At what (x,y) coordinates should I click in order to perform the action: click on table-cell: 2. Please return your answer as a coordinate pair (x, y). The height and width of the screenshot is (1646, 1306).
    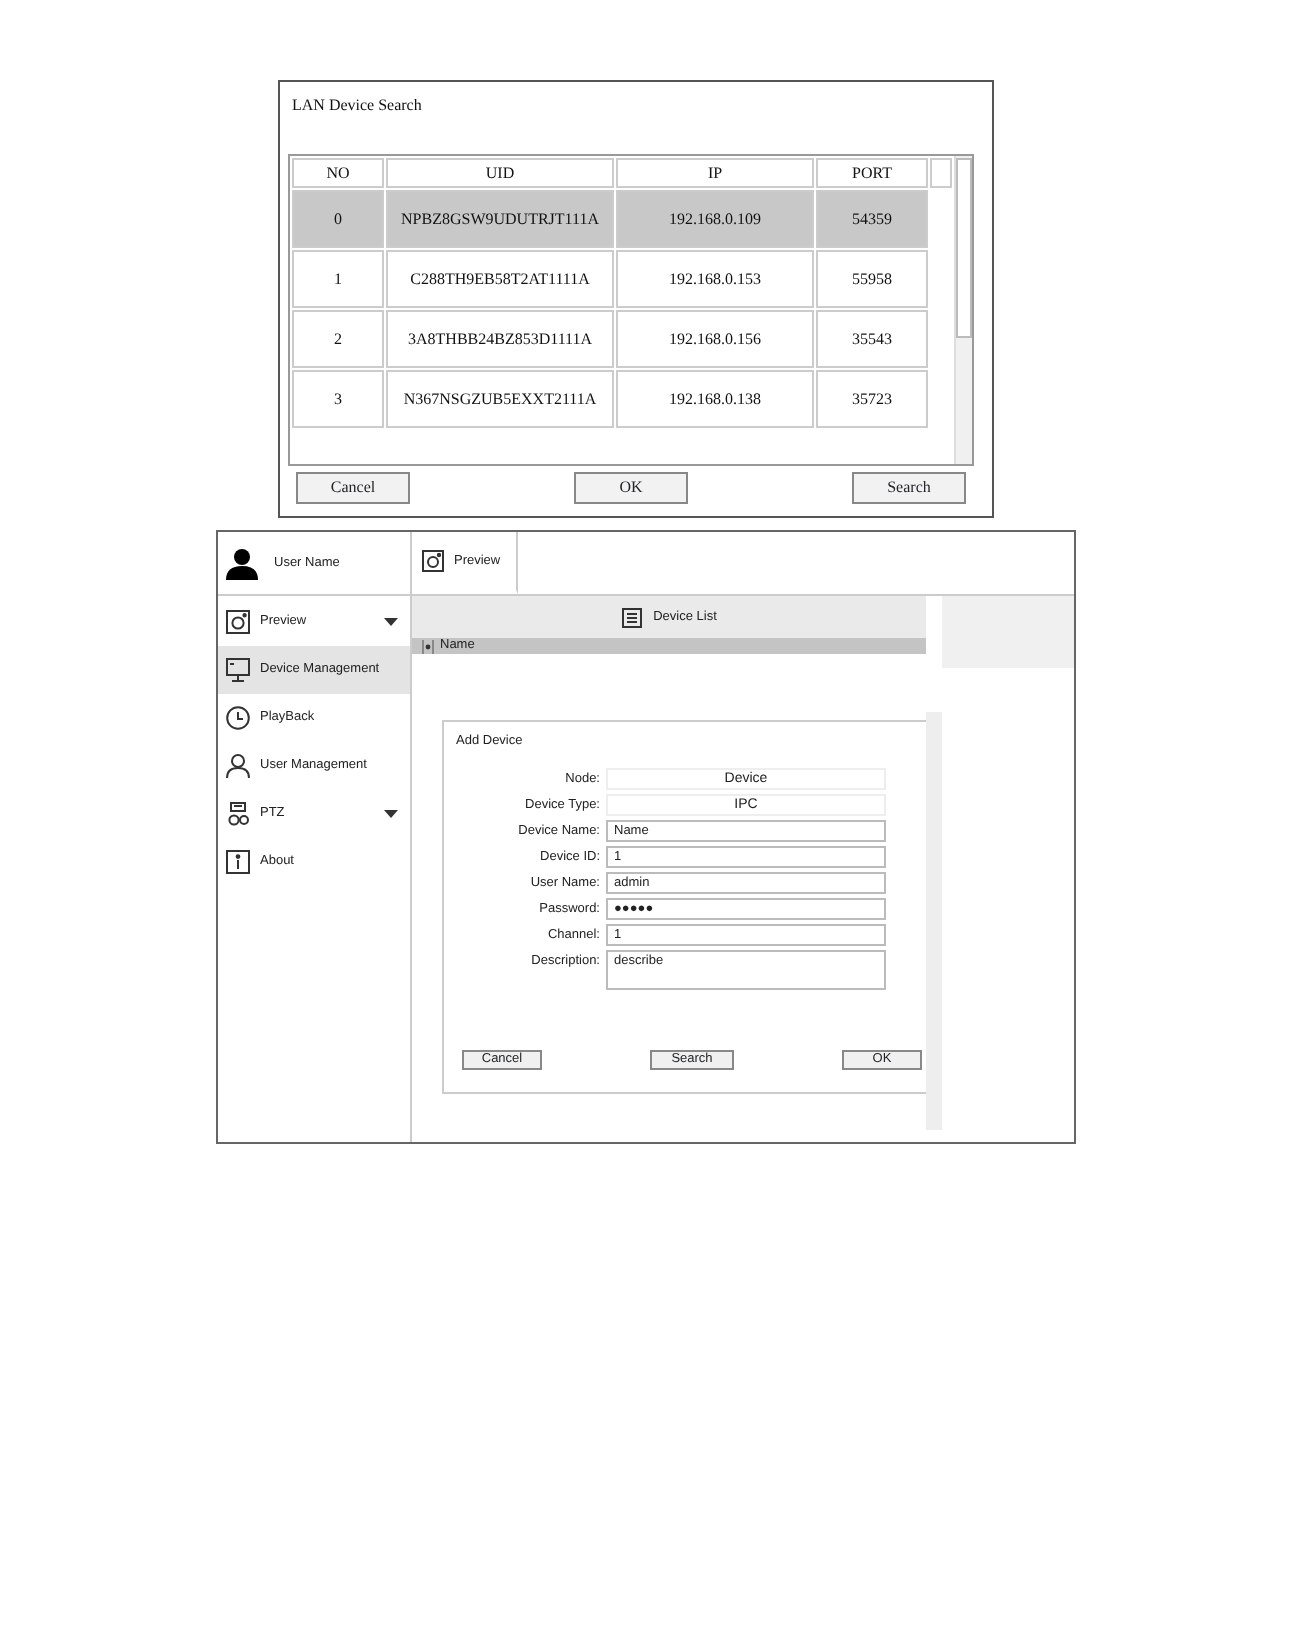
    Looking at the image, I should click on (338, 339).